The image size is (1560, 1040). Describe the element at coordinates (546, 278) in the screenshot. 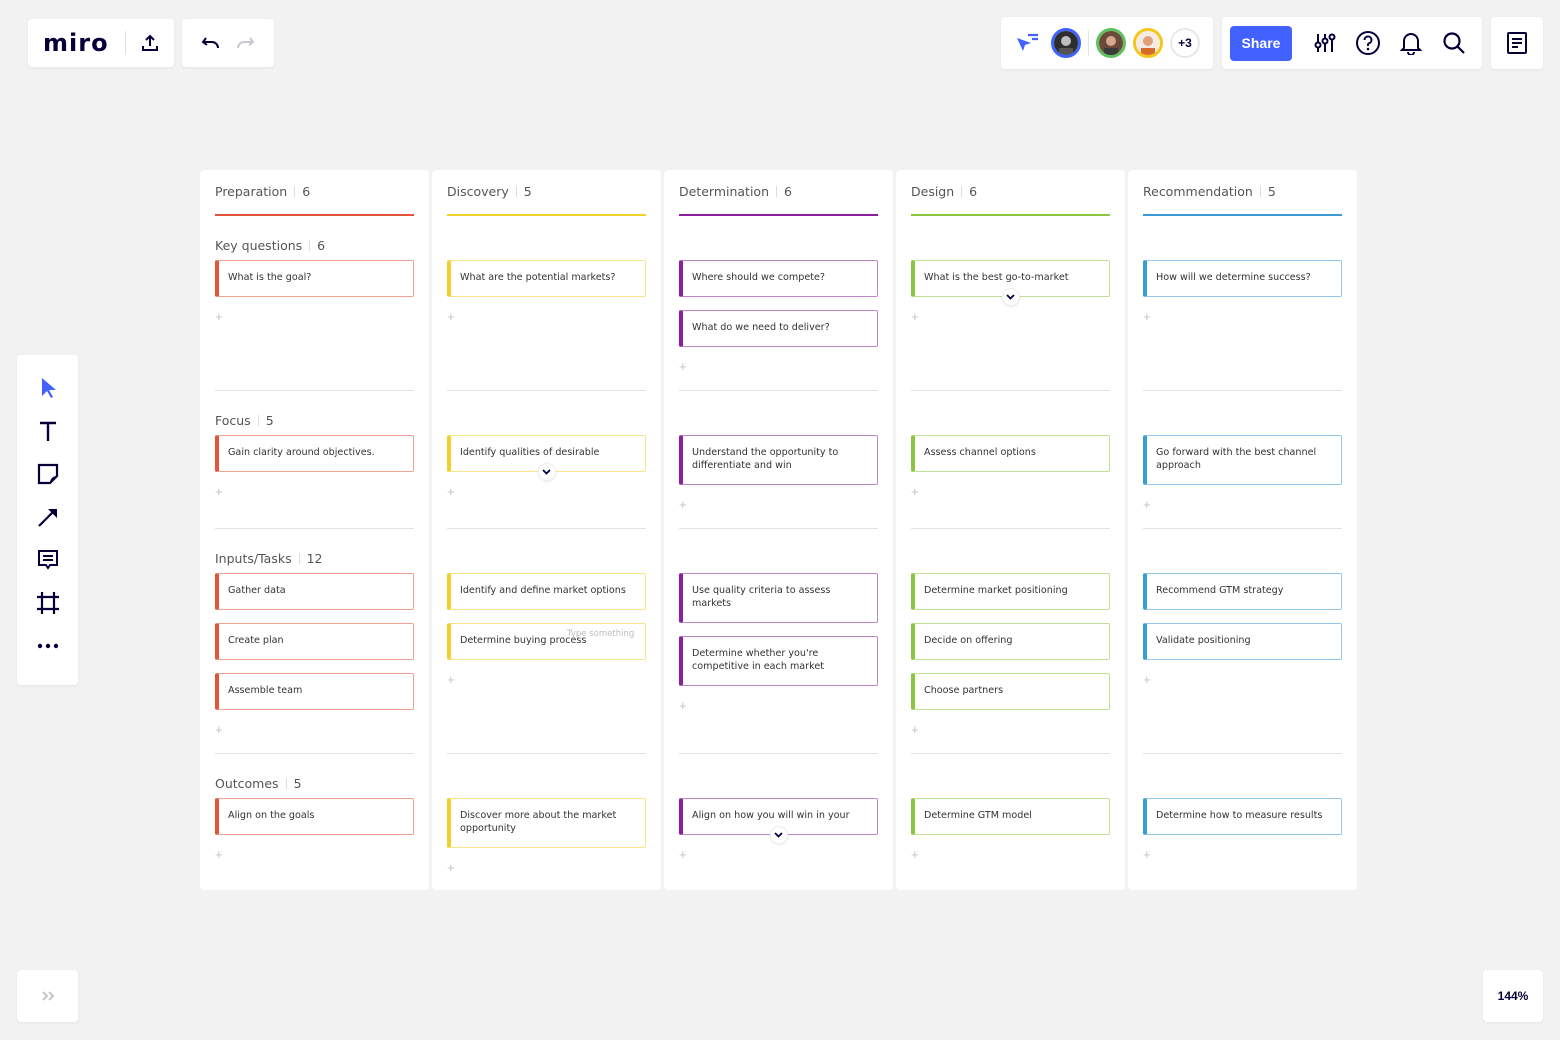

I see `task-card: What are the potential markets?` at that location.